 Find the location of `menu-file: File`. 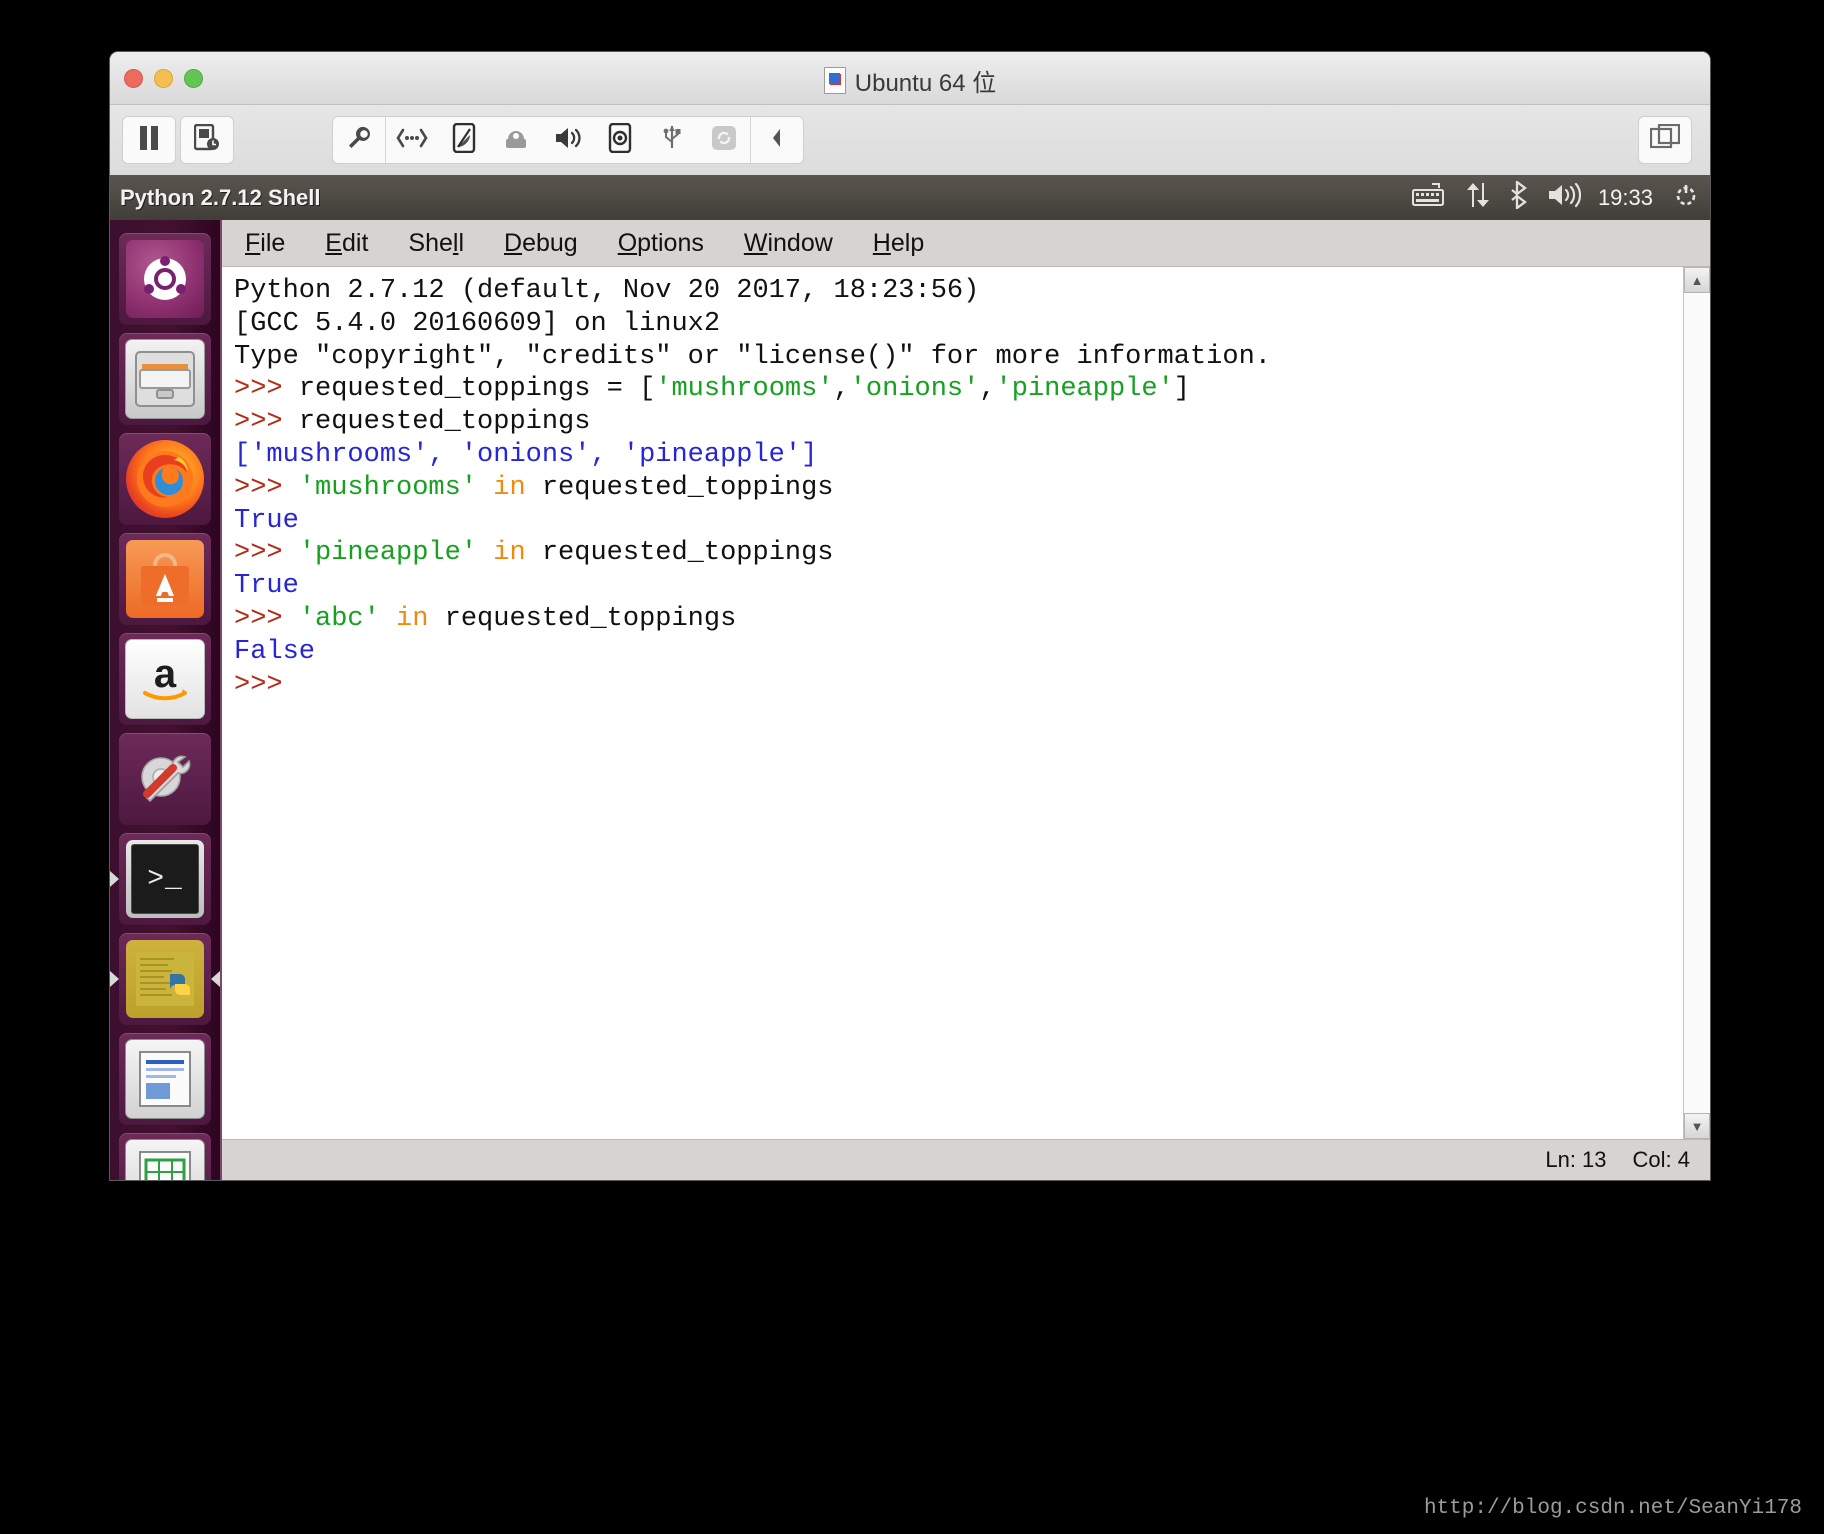

menu-file: File is located at coordinates (265, 243).